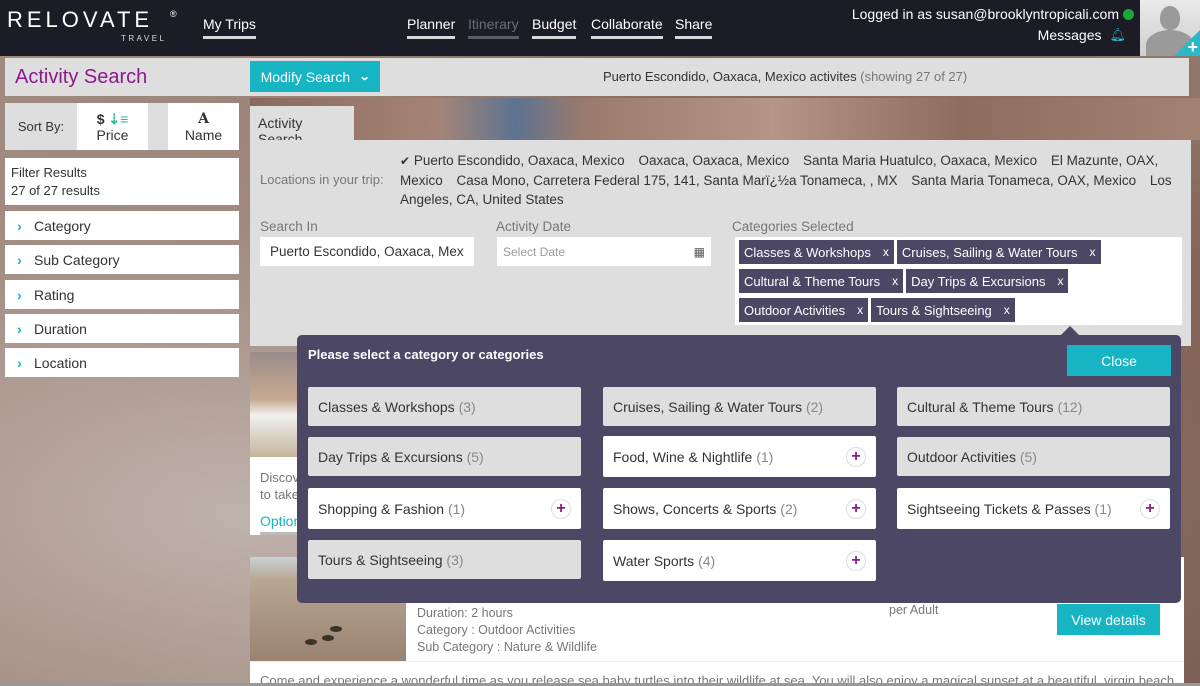  Describe the element at coordinates (367, 251) in the screenshot. I see `search-in-input` at that location.